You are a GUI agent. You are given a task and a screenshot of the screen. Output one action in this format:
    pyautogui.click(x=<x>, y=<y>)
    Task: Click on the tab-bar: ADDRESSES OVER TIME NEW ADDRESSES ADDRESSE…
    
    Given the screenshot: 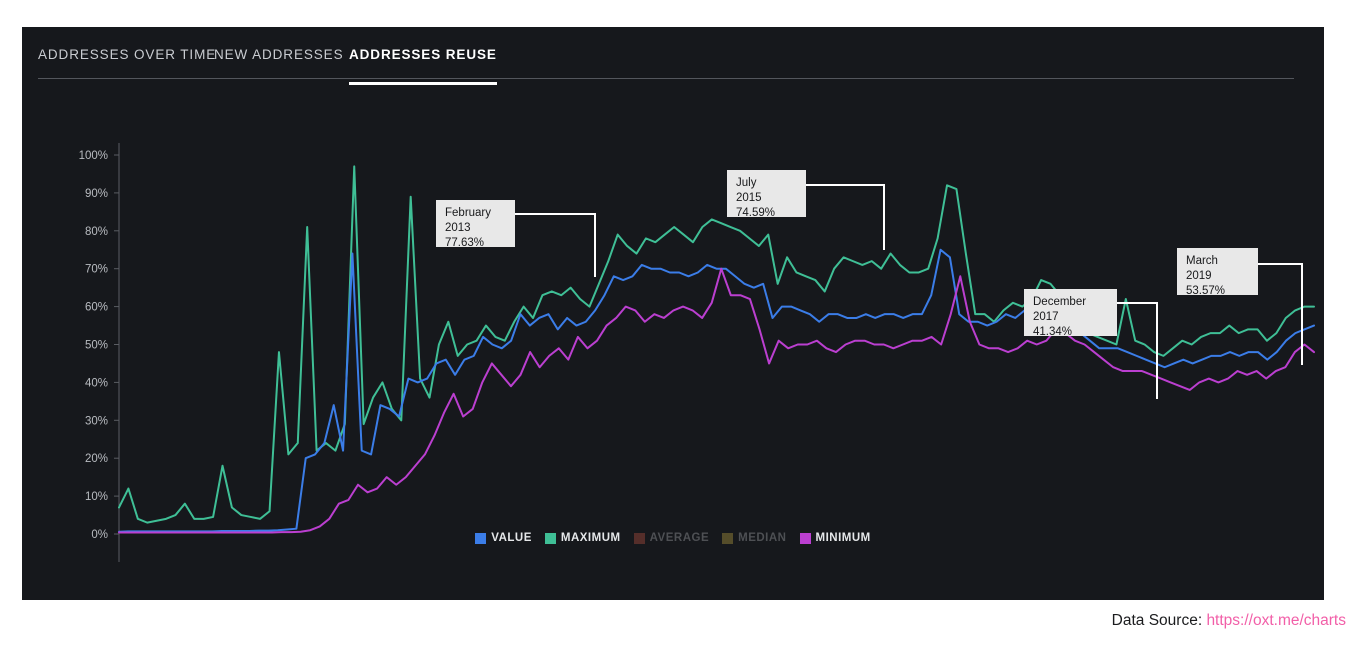 What is the action you would take?
    pyautogui.click(x=674, y=65)
    